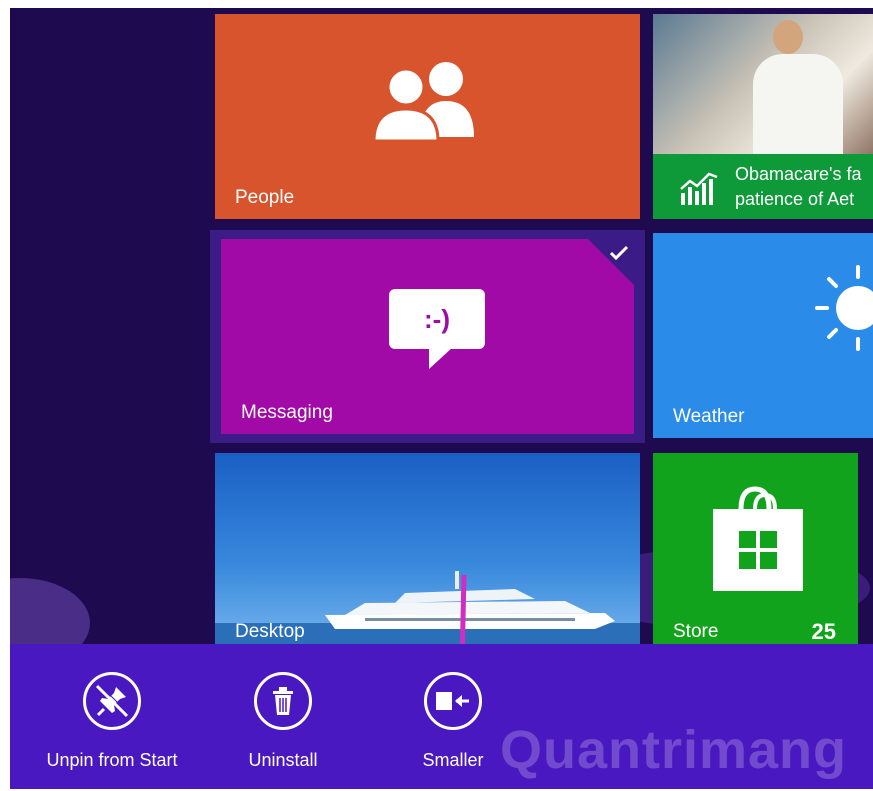 The width and height of the screenshot is (873, 791). What do you see at coordinates (699, 188) in the screenshot?
I see `finance-chart-icon` at bounding box center [699, 188].